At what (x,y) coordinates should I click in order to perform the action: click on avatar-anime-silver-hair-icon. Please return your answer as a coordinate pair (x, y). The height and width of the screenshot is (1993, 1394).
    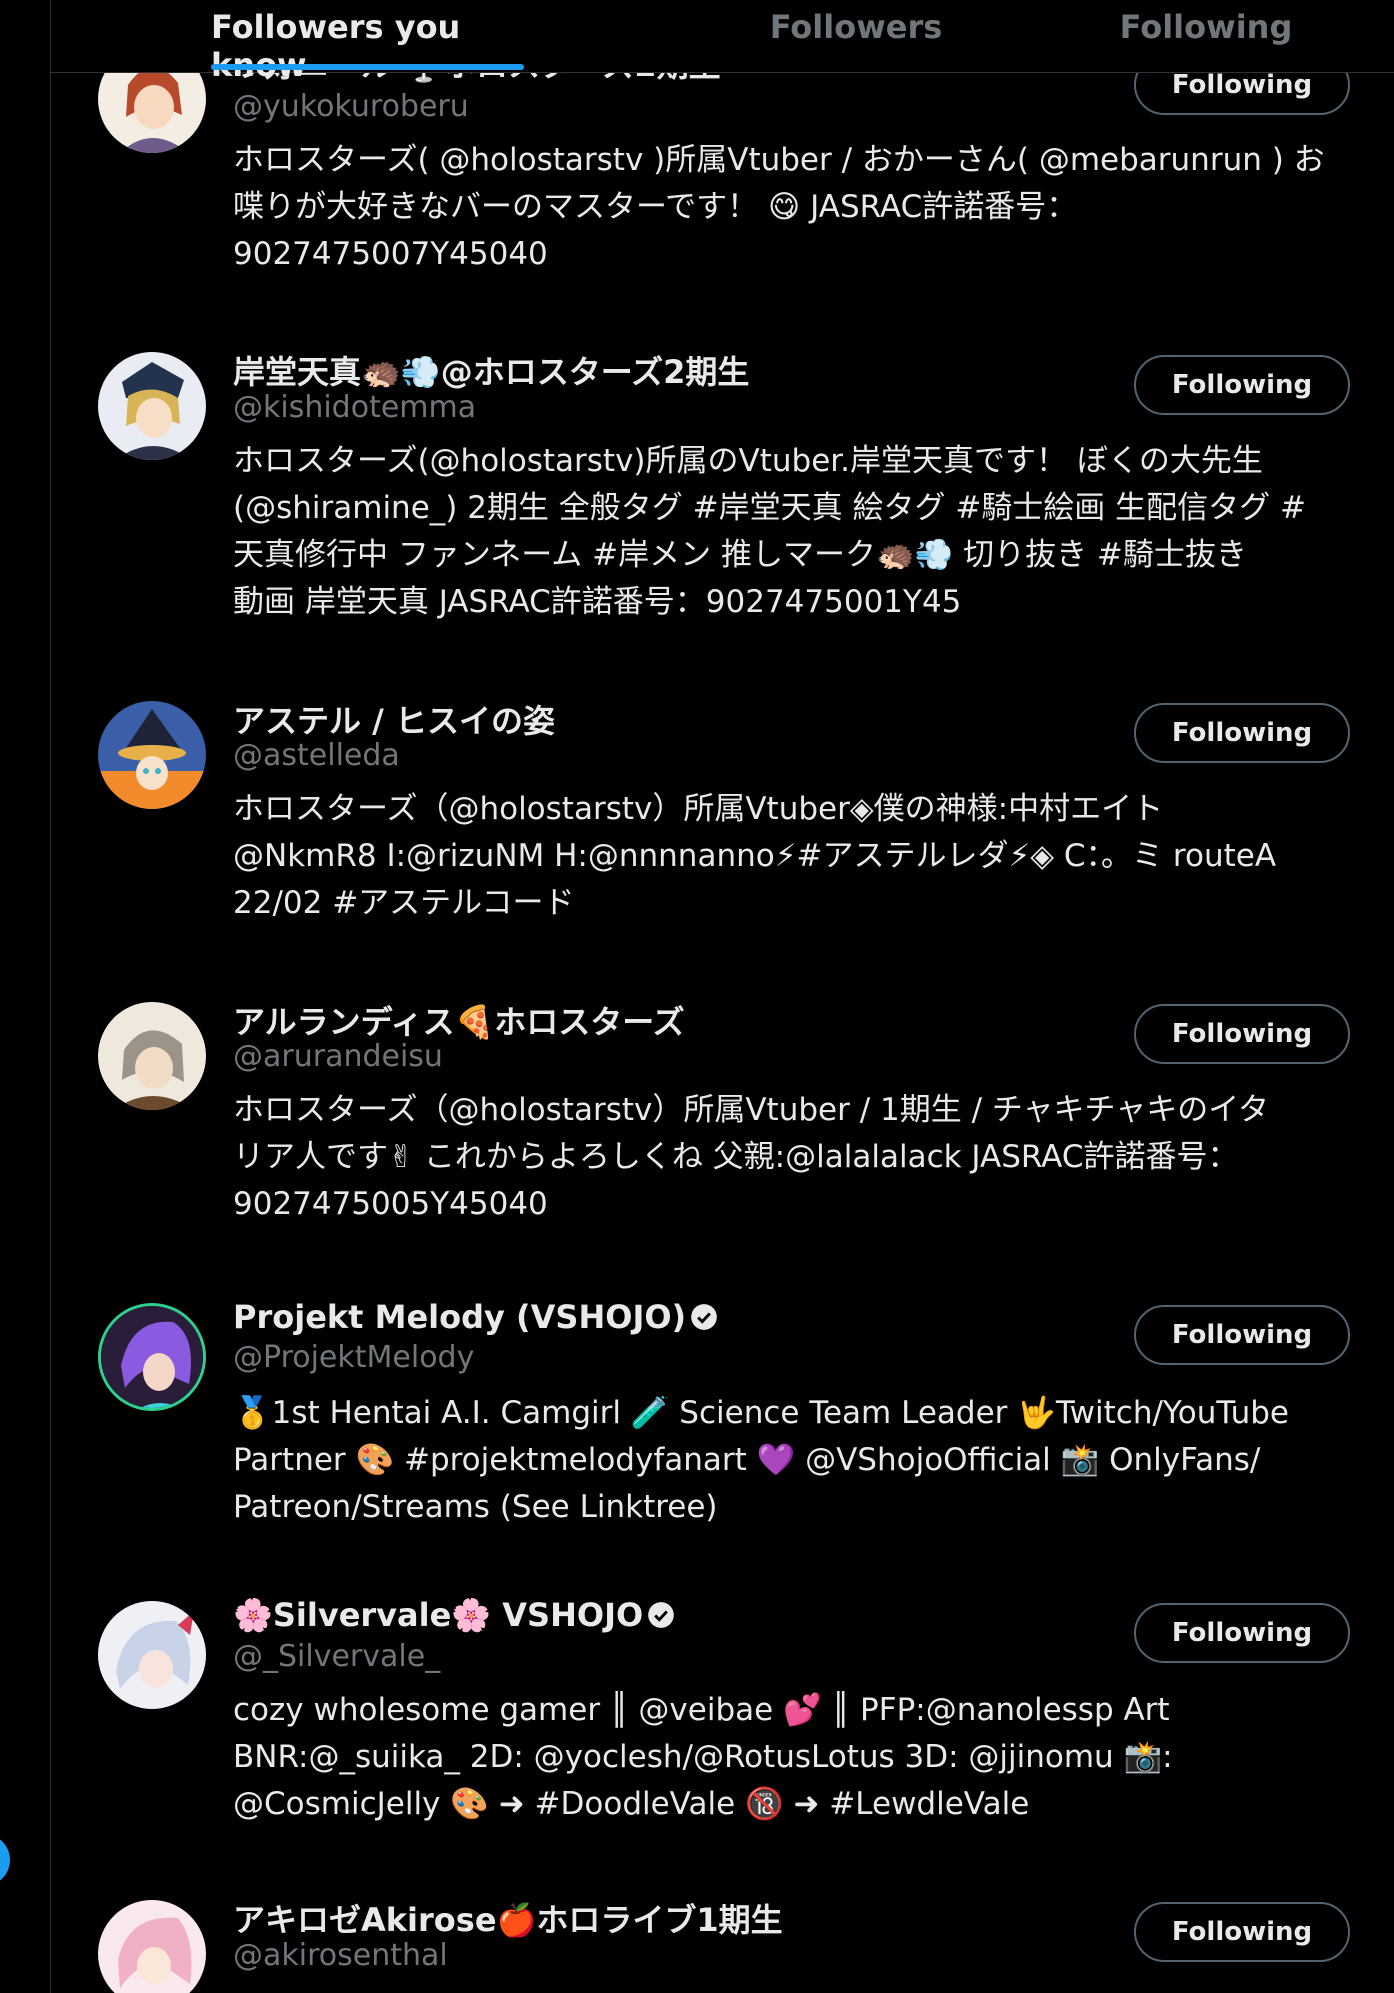
    Looking at the image, I should click on (152, 1655).